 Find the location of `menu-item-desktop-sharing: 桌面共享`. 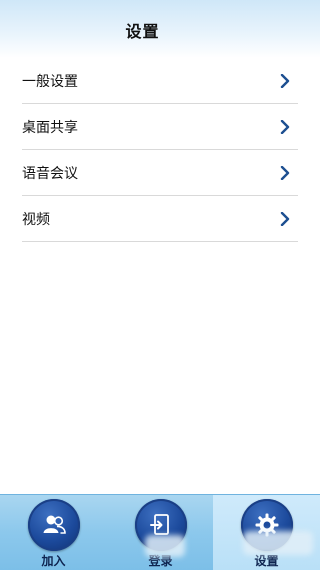

menu-item-desktop-sharing: 桌面共享 is located at coordinates (160, 127).